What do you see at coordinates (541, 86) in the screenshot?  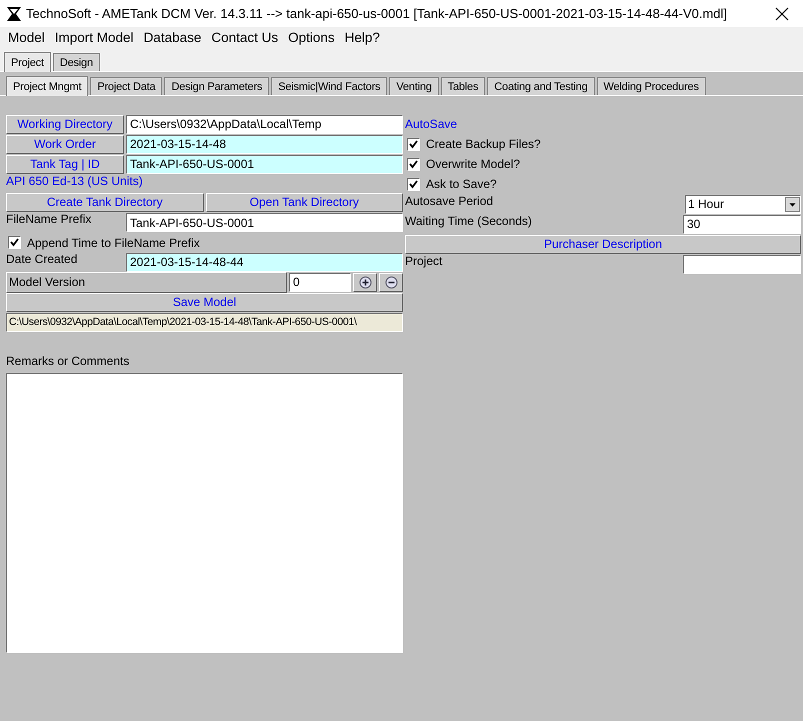 I see `tab: Coating and Testing` at bounding box center [541, 86].